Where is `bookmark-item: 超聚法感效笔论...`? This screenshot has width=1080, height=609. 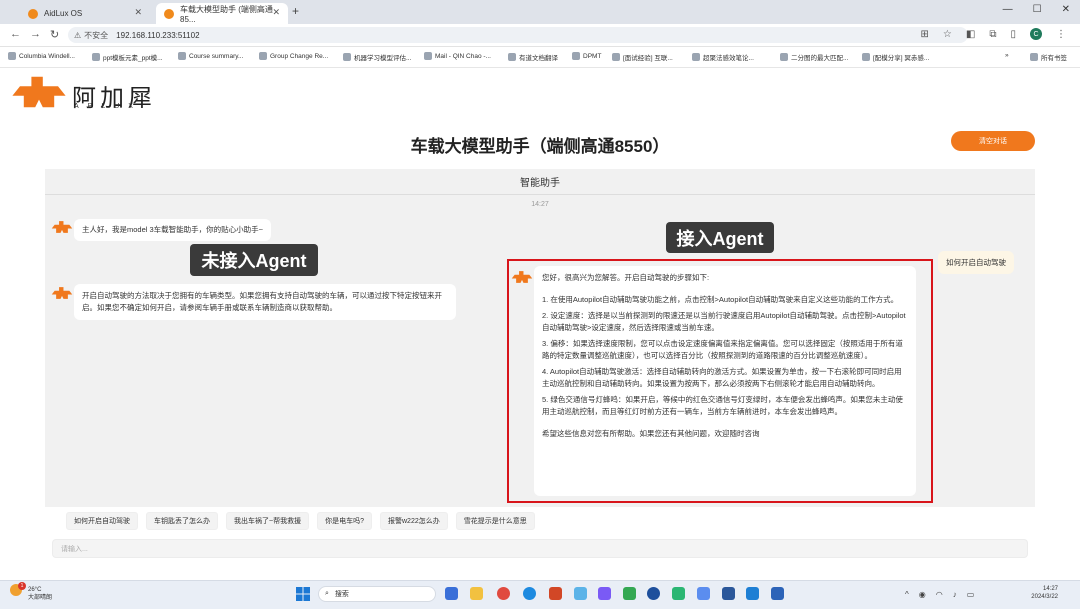
bookmark-item: 超聚法感效笔论... is located at coordinates (723, 57).